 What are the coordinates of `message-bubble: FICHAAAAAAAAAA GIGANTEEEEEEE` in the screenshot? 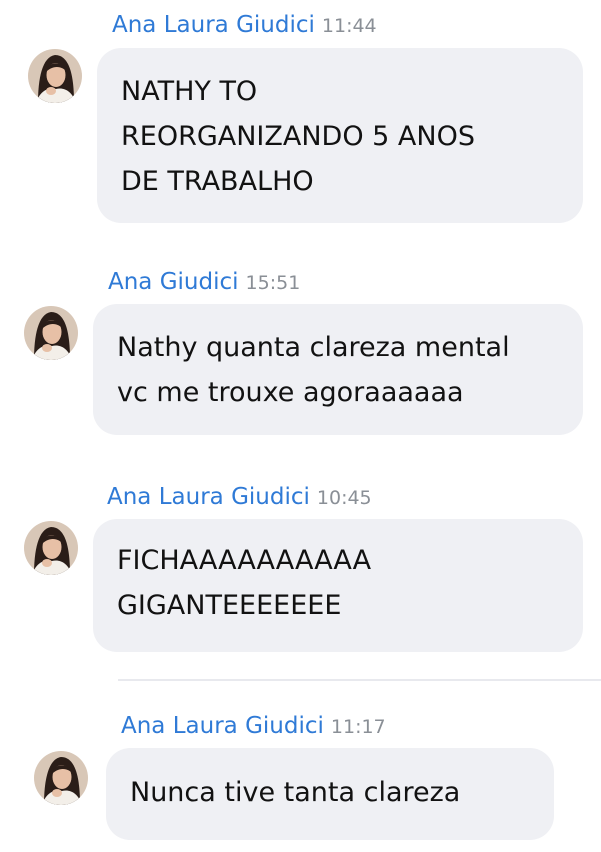 It's located at (338, 585).